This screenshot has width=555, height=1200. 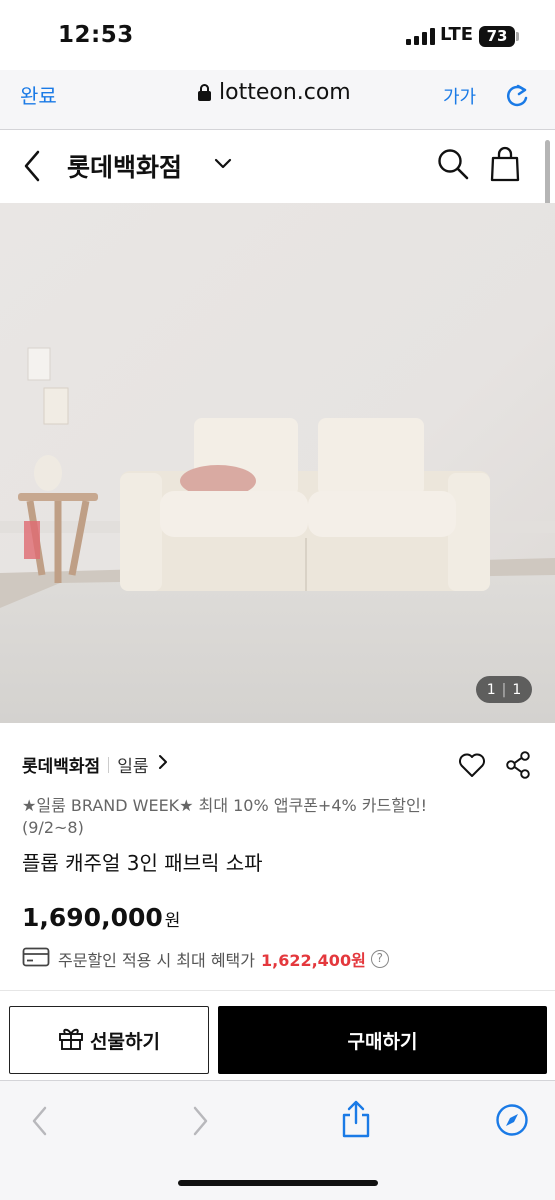 I want to click on status-bar: 12:53 LTE 73, so click(x=277, y=35).